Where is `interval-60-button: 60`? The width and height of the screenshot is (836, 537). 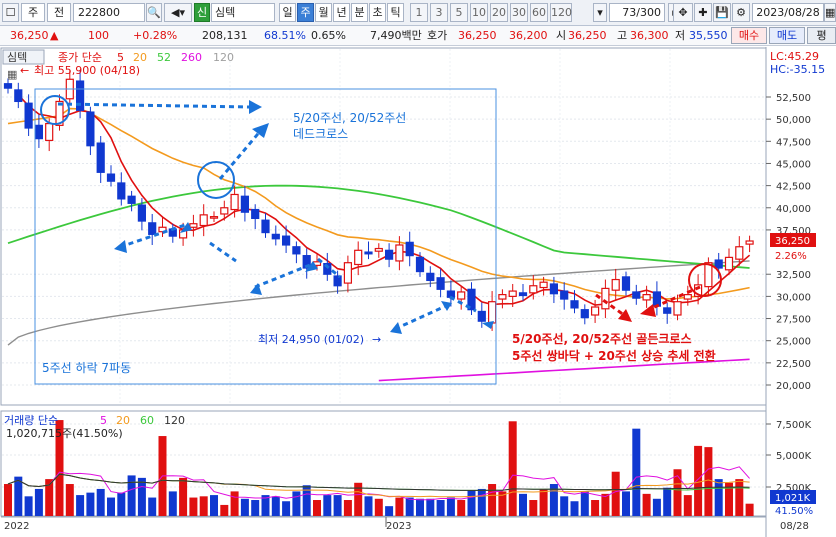
interval-60-button: 60 is located at coordinates (539, 12).